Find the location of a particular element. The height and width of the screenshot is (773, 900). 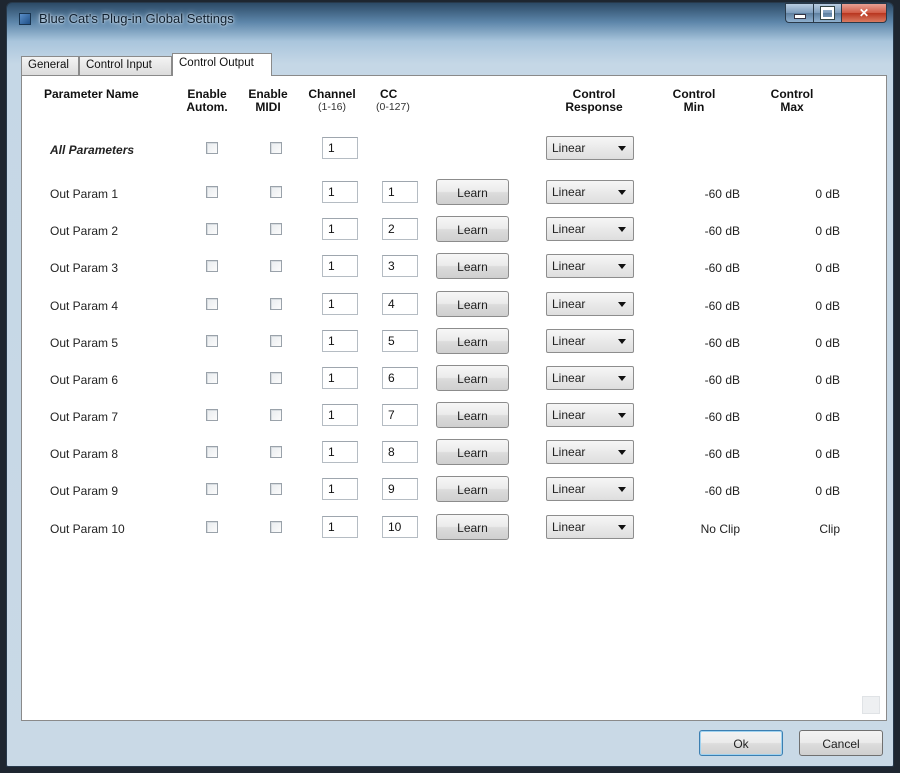

minimize-button is located at coordinates (799, 13).